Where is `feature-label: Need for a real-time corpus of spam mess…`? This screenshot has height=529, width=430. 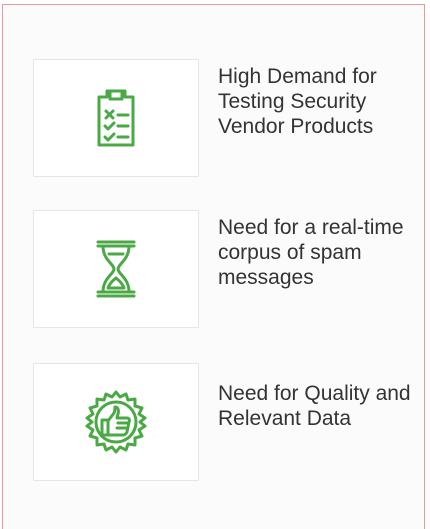 feature-label: Need for a real-time corpus of spam mess… is located at coordinates (311, 252).